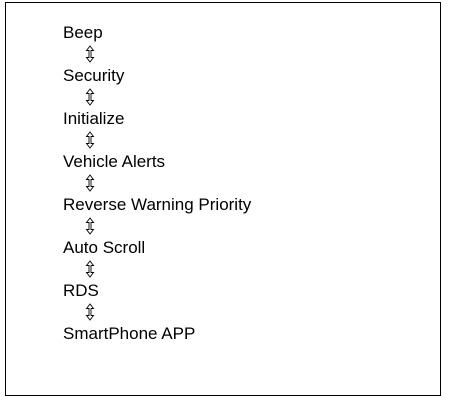 Image resolution: width=450 pixels, height=404 pixels. I want to click on menu-item-security: Security, so click(94, 75).